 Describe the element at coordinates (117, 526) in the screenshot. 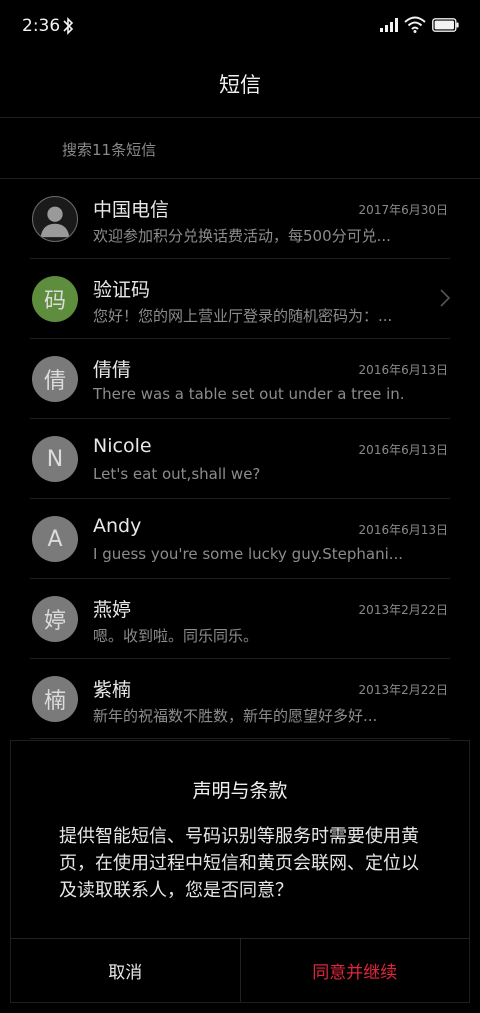

I see `conversation-name: Andy` at that location.